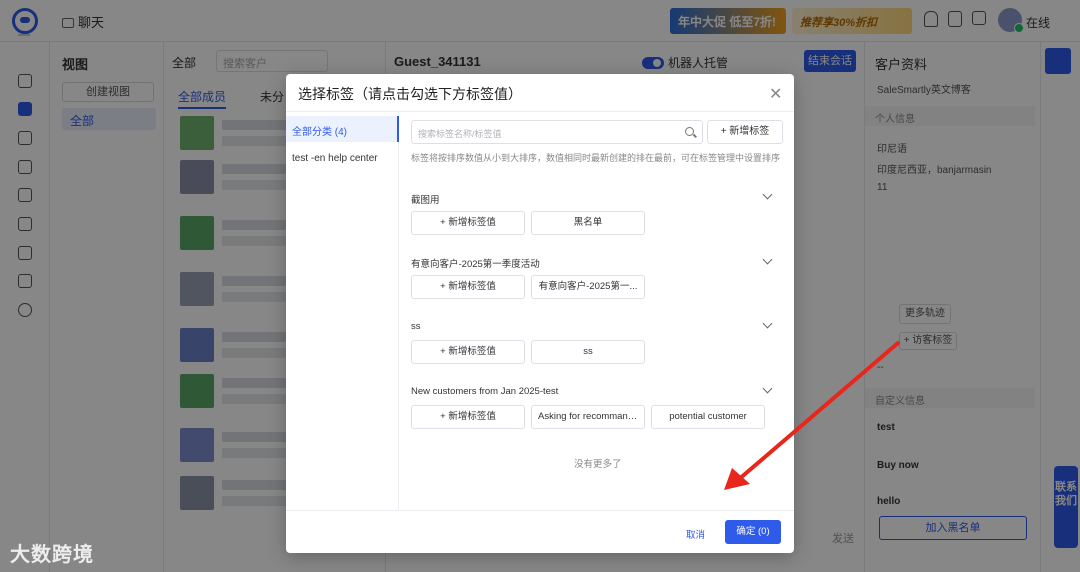 The height and width of the screenshot is (572, 1080). What do you see at coordinates (708, 417) in the screenshot?
I see `tag-value-chip: potential customer` at bounding box center [708, 417].